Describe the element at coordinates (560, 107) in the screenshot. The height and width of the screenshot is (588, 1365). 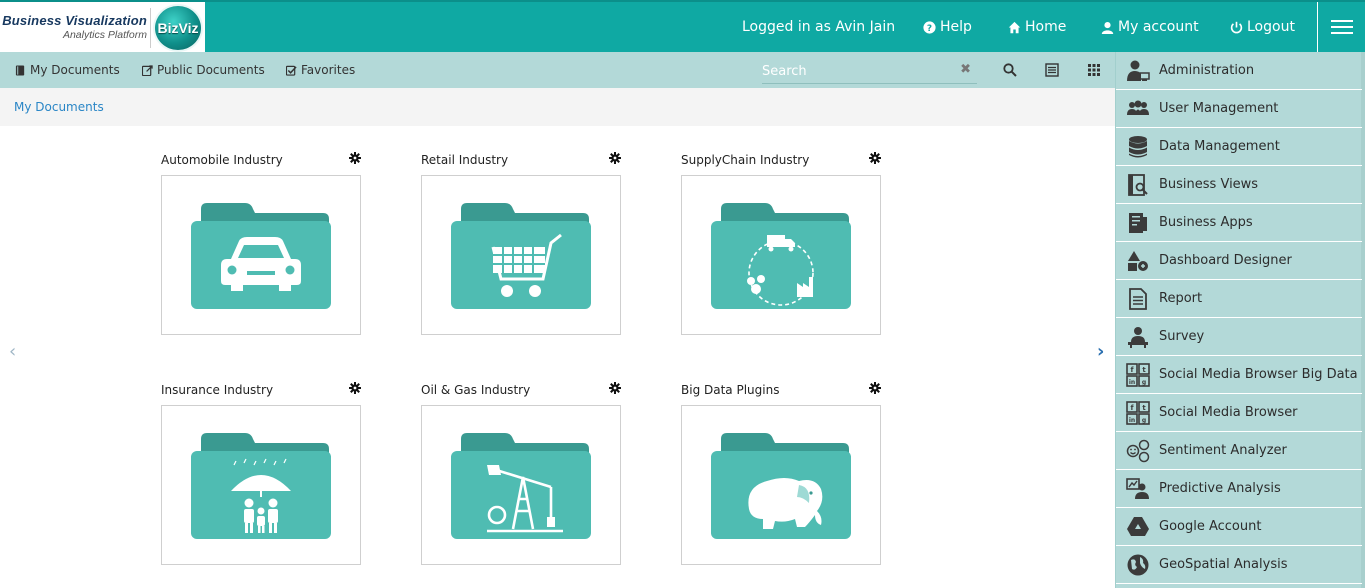
I see `breadcrumb: My Documents` at that location.